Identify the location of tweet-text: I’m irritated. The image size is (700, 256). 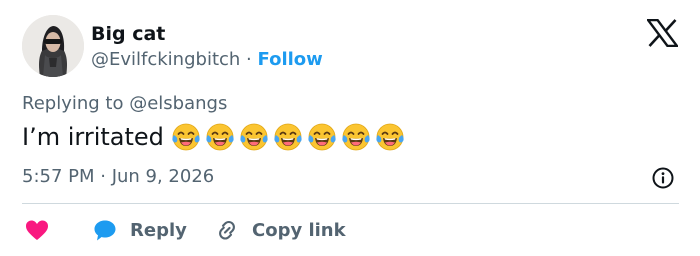
(215, 137).